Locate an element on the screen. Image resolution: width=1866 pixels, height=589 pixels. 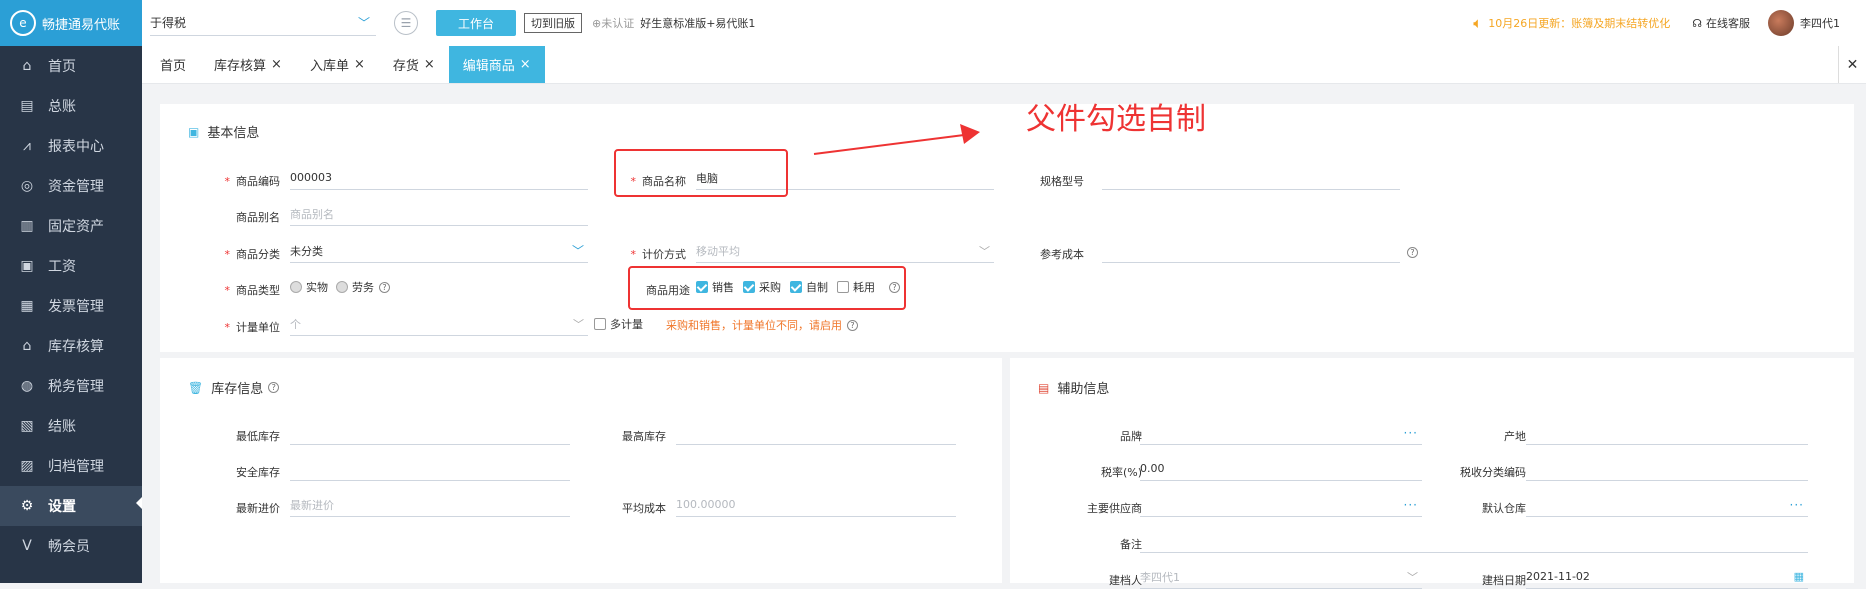
type-option-physical: 实物 is located at coordinates (317, 287).